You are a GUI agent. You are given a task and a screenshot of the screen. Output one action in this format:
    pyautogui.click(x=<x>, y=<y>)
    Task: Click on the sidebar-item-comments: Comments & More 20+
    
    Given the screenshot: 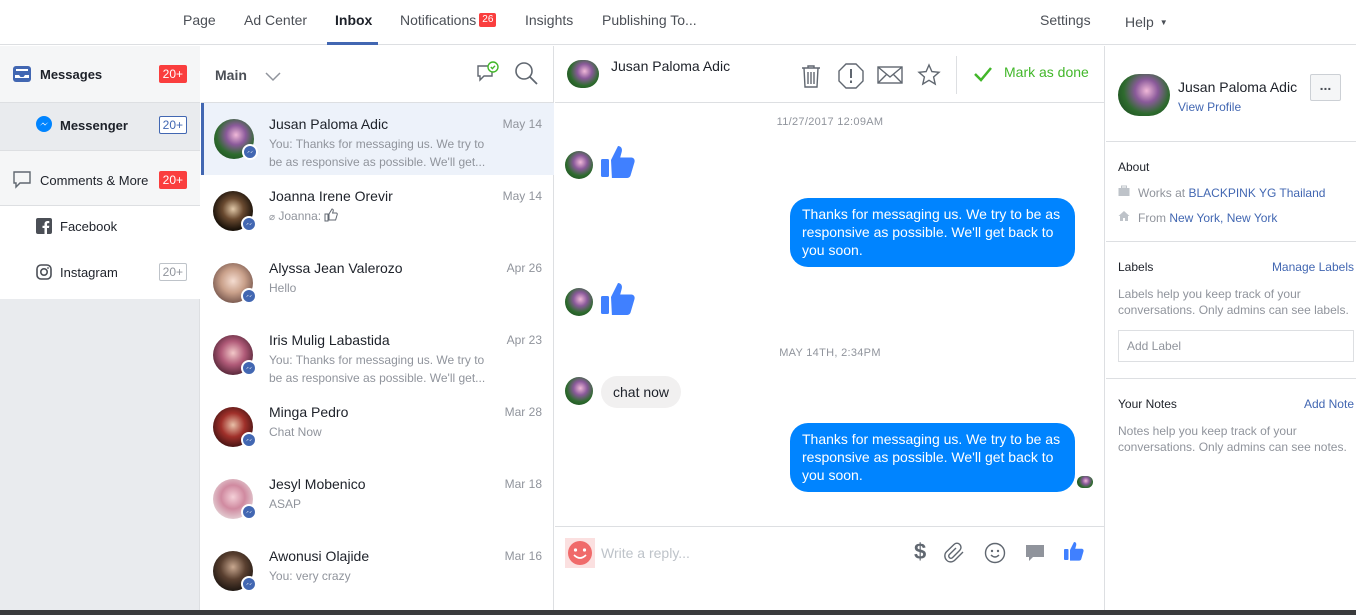 What is the action you would take?
    pyautogui.click(x=100, y=178)
    